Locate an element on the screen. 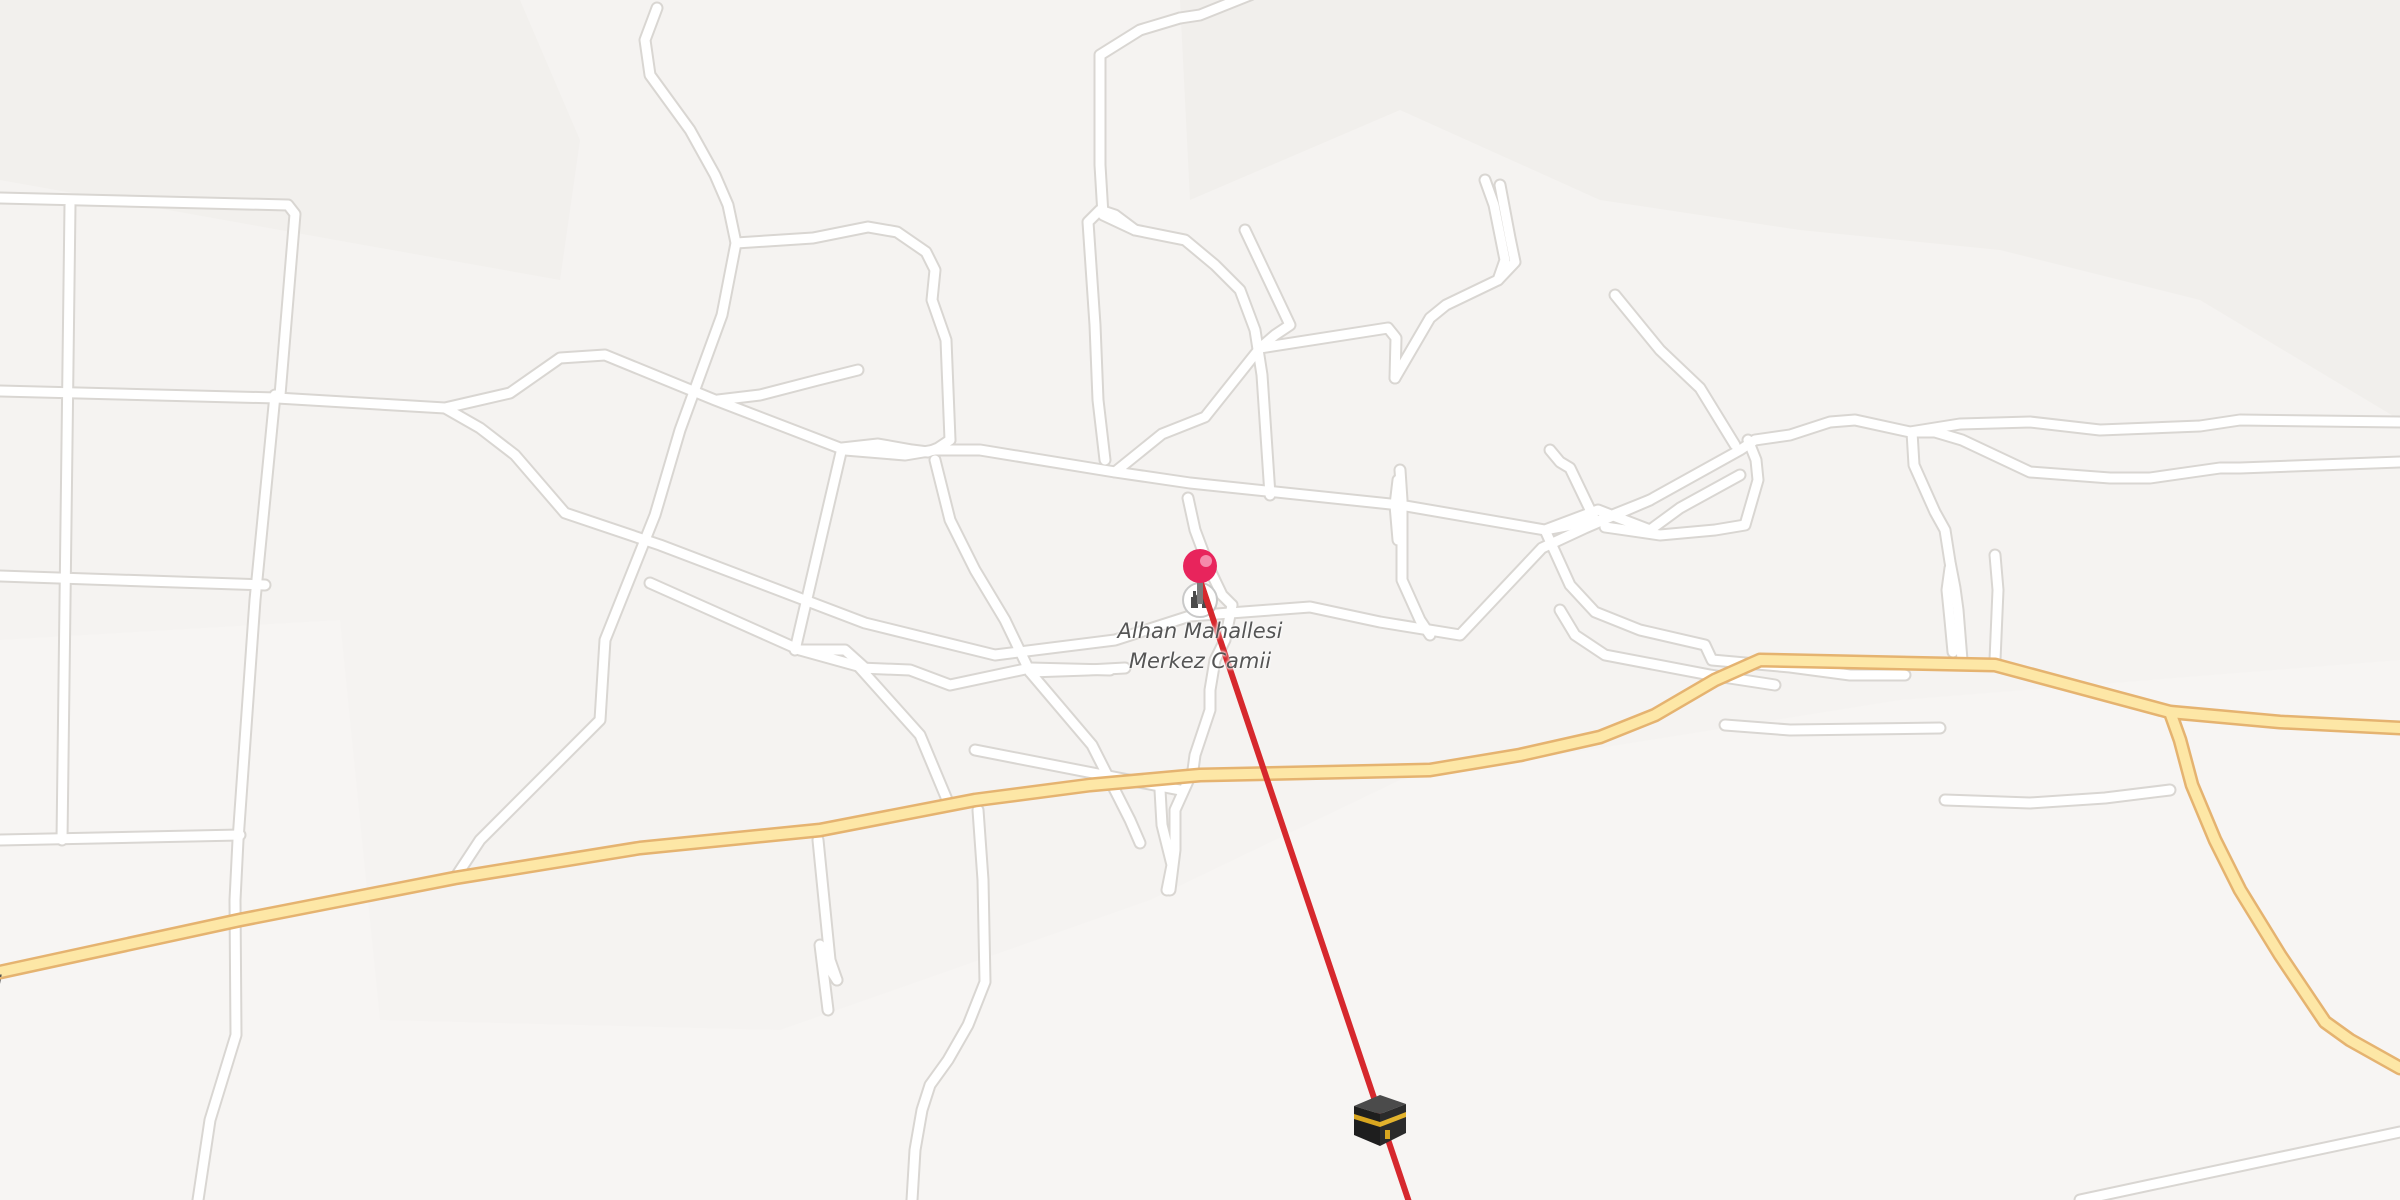  mosque-label: Alhan Mahallesi Merkez Camii is located at coordinates (1200, 646).